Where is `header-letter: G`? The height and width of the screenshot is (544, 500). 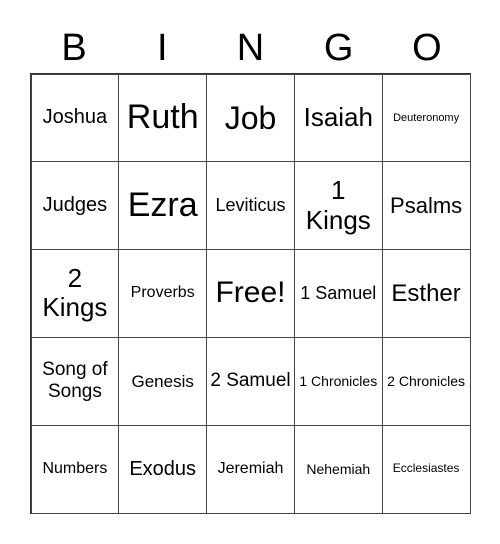
header-letter: G is located at coordinates (338, 48).